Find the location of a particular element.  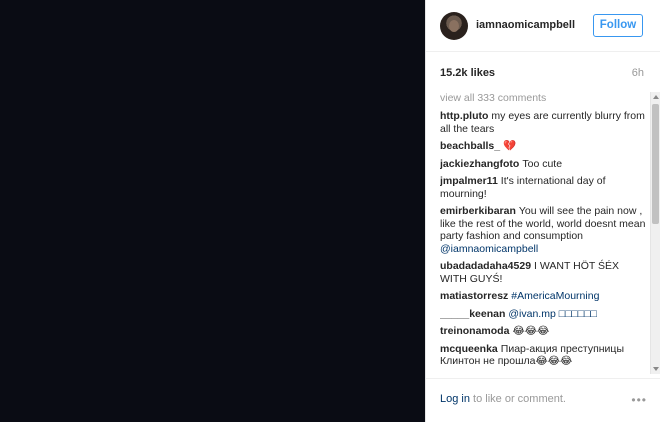

post-header: iamnaomicampbell Follow is located at coordinates (543, 26).